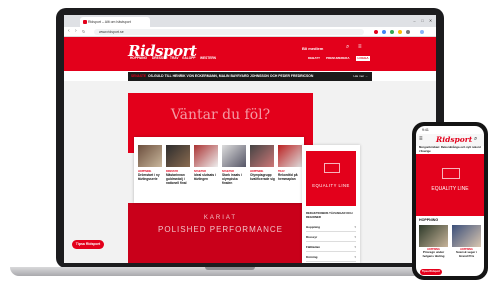  What do you see at coordinates (422, 31) in the screenshot?
I see `profile-avatar` at bounding box center [422, 31].